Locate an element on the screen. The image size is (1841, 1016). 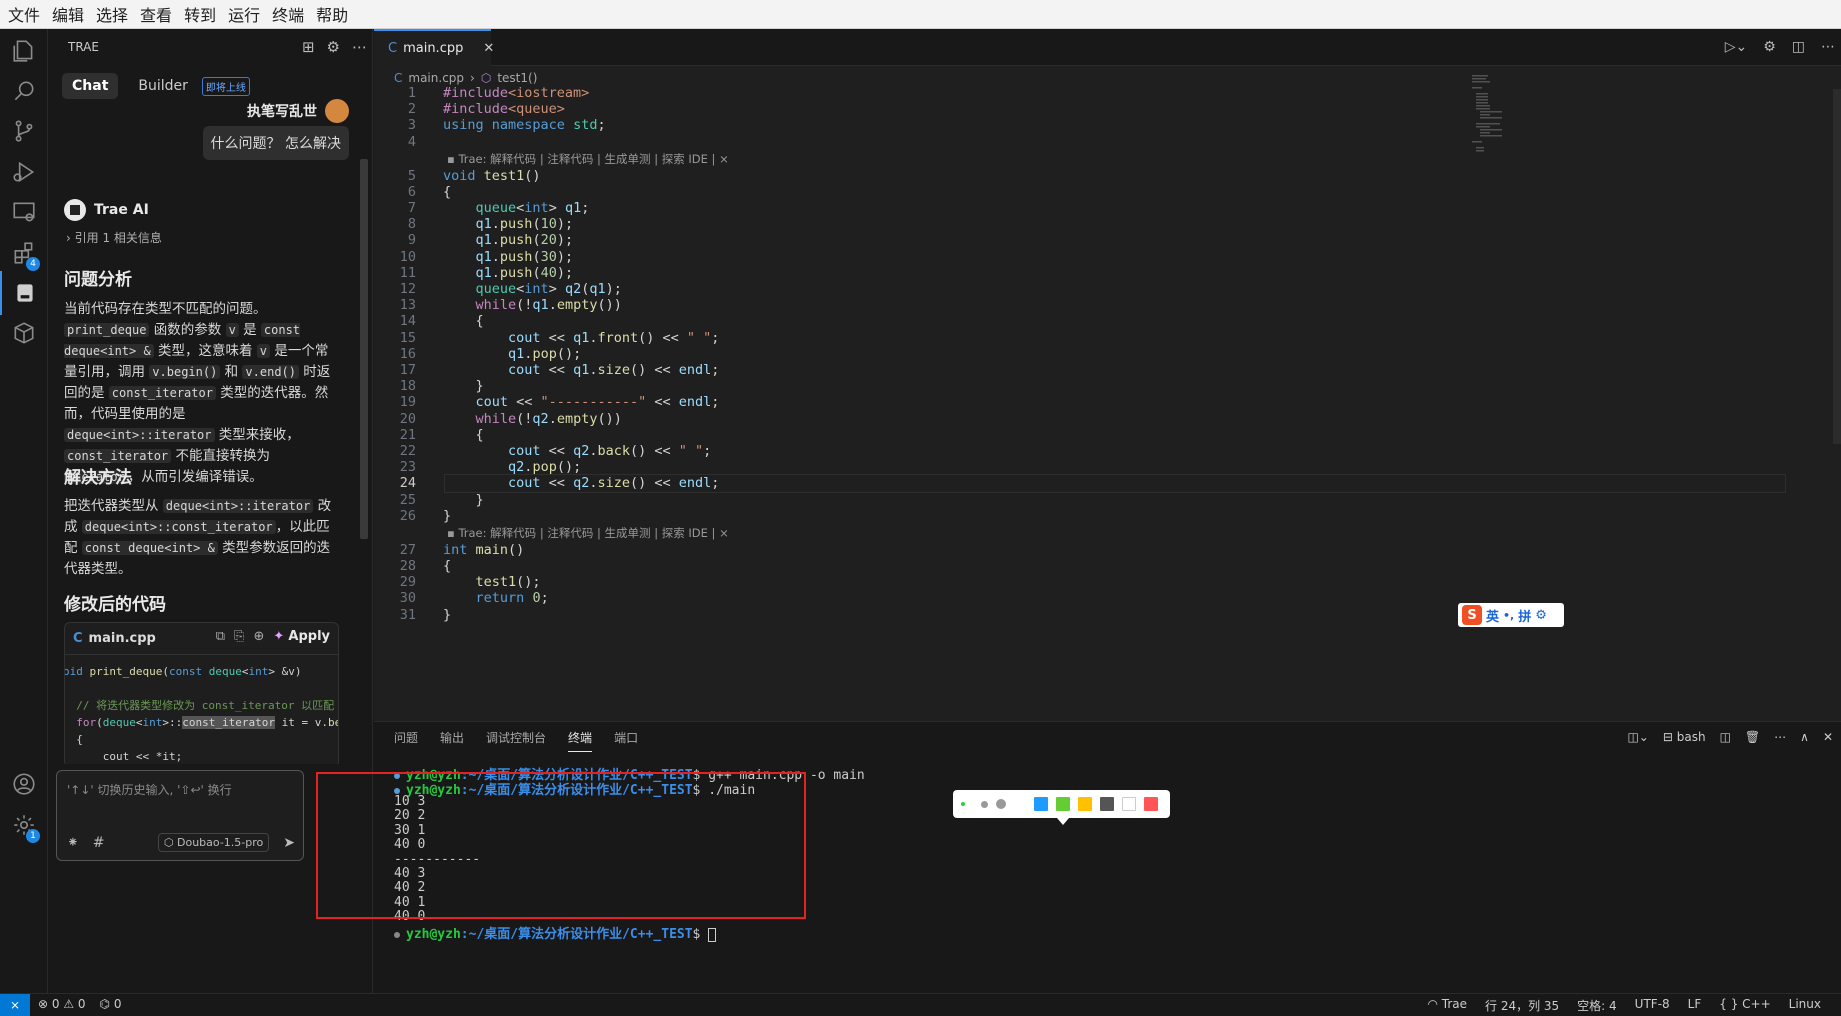
tab-terminal: 终端 is located at coordinates (580, 740).